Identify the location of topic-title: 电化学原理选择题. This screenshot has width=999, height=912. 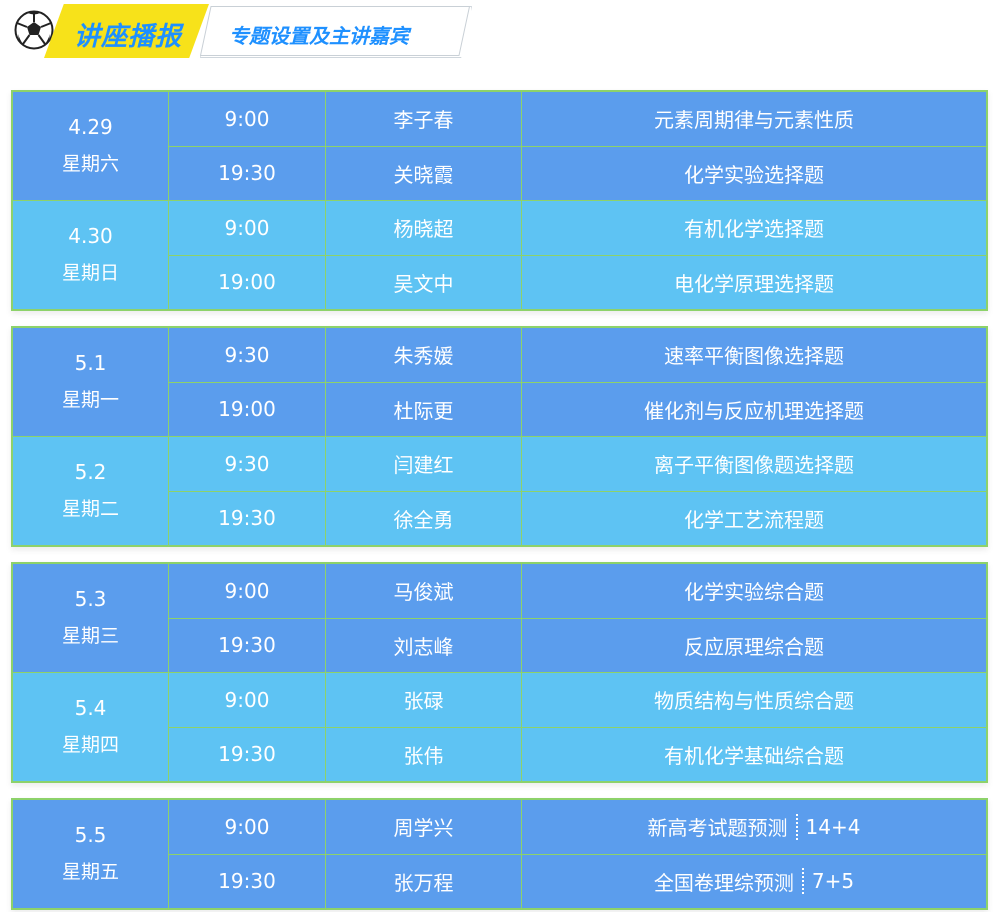
(754, 283).